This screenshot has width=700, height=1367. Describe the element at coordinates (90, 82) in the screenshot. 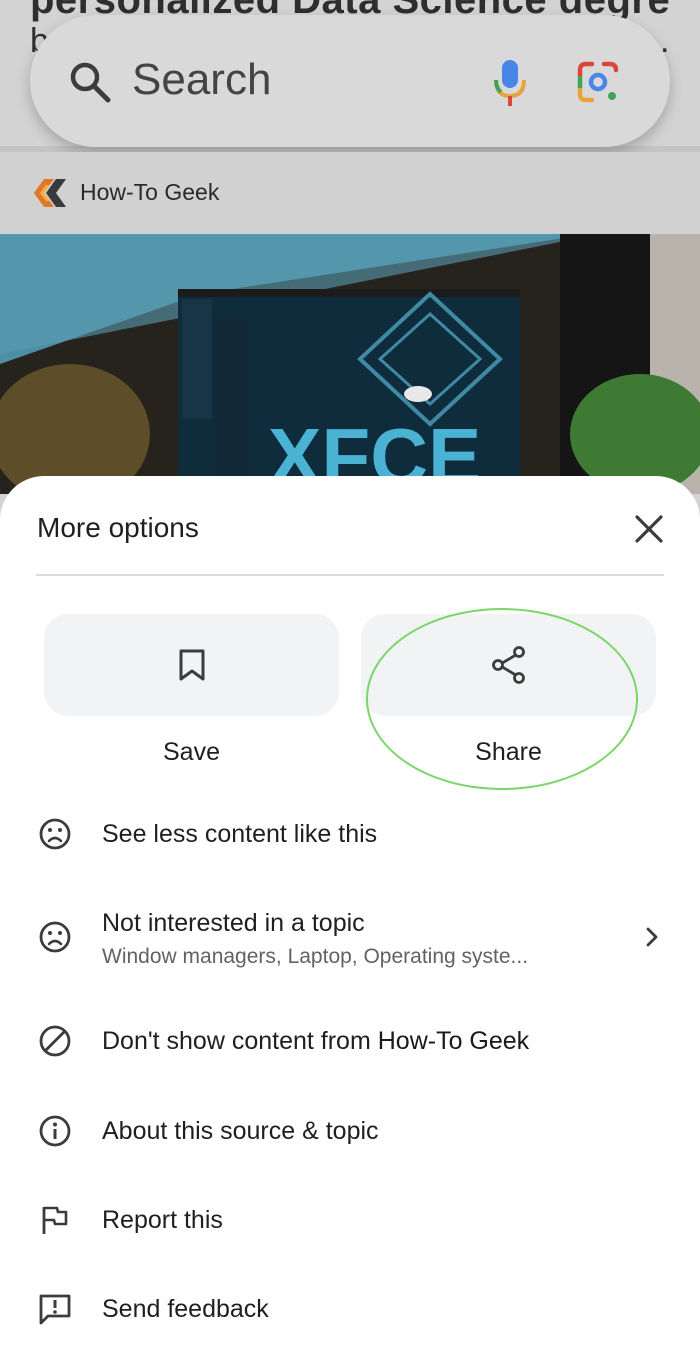

I see `search-icon` at that location.